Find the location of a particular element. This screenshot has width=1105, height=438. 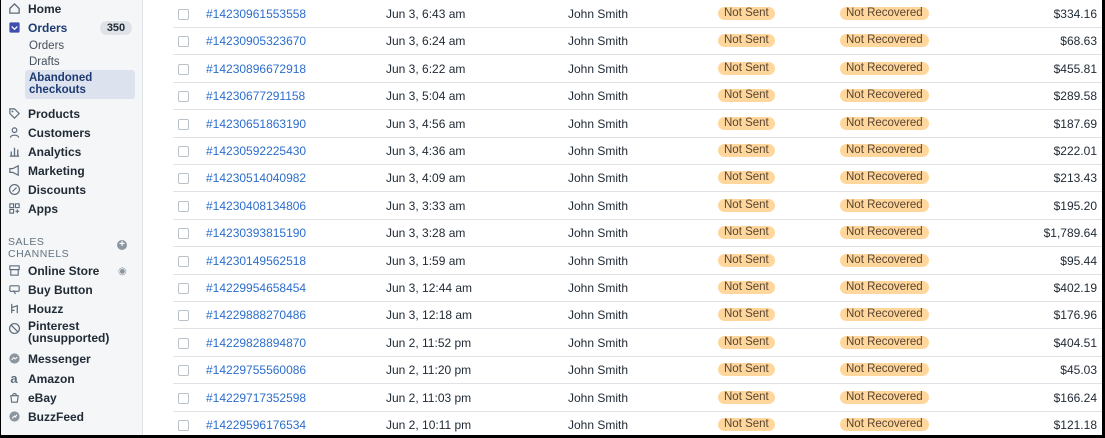

channel-buzzfeed: BuzzFeed is located at coordinates (45, 416).